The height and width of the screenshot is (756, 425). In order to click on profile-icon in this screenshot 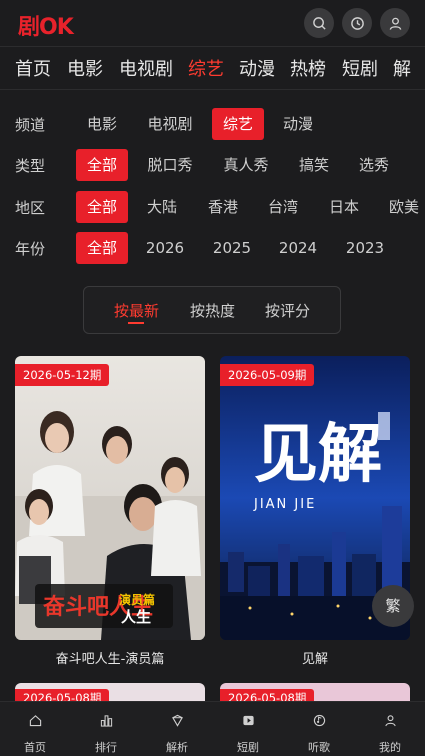, I will do `click(390, 721)`.